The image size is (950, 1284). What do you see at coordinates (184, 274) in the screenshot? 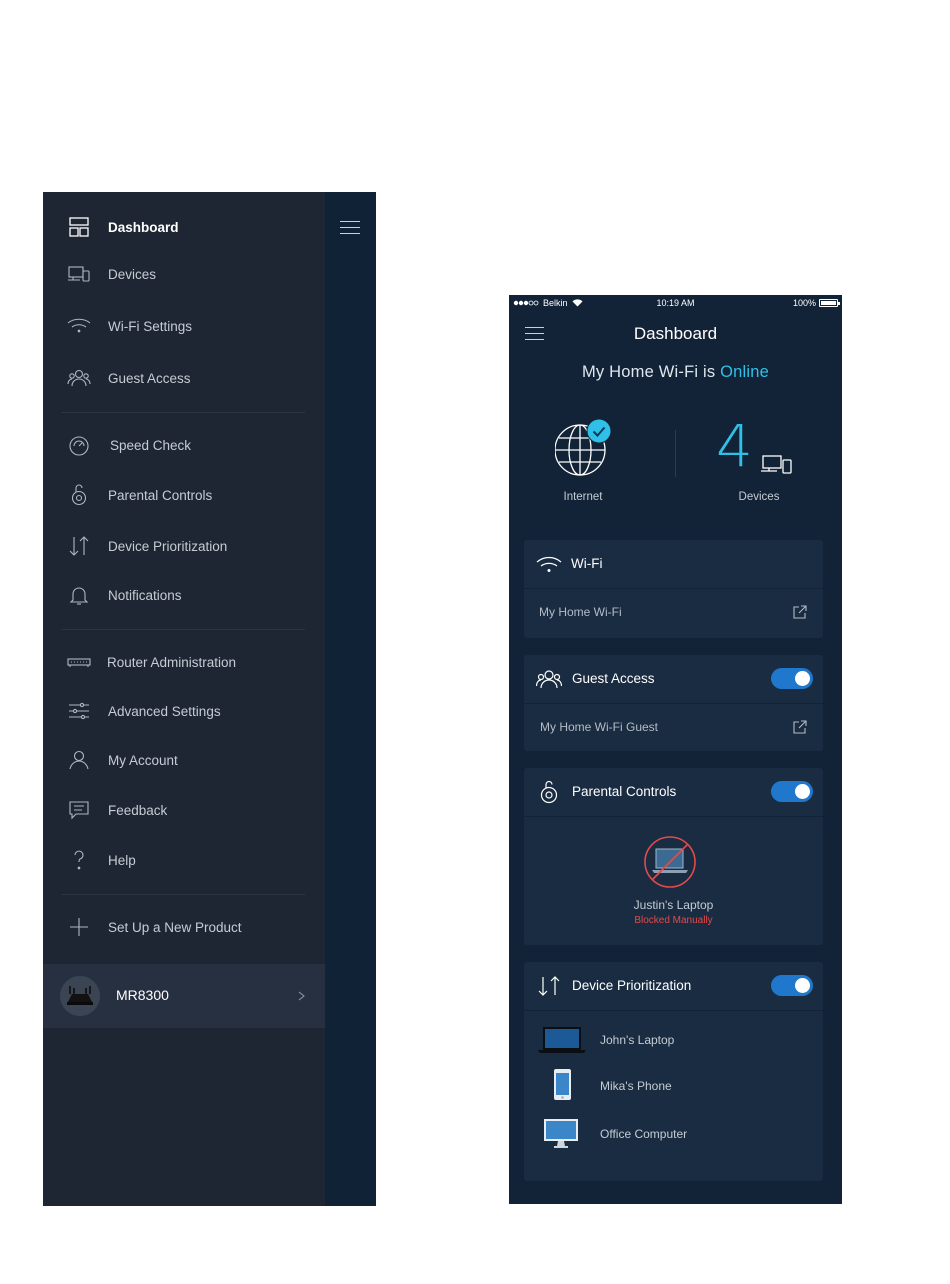
I see `menu-item-devices: Devices` at bounding box center [184, 274].